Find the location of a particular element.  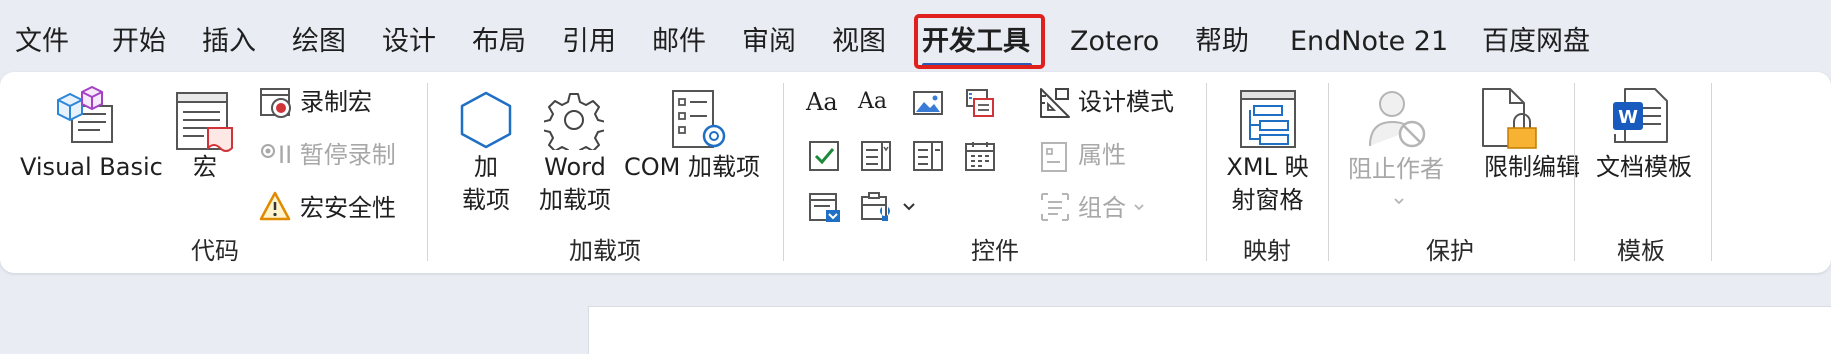

tab-layout: 布局 is located at coordinates (499, 42).